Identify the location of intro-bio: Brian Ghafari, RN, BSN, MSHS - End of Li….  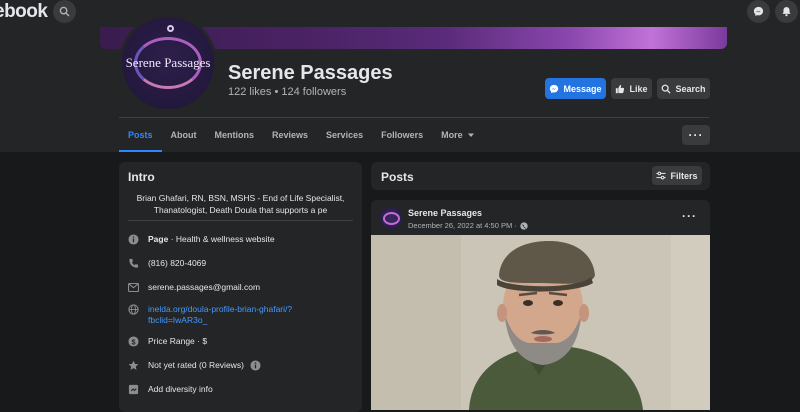
(240, 204).